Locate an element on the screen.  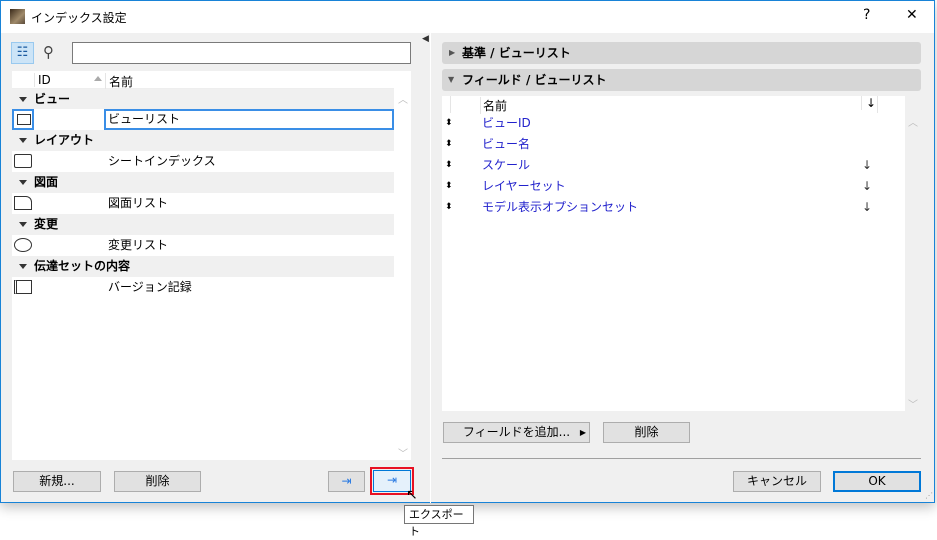
group-label: 伝達セットの内容 is located at coordinates (82, 266).